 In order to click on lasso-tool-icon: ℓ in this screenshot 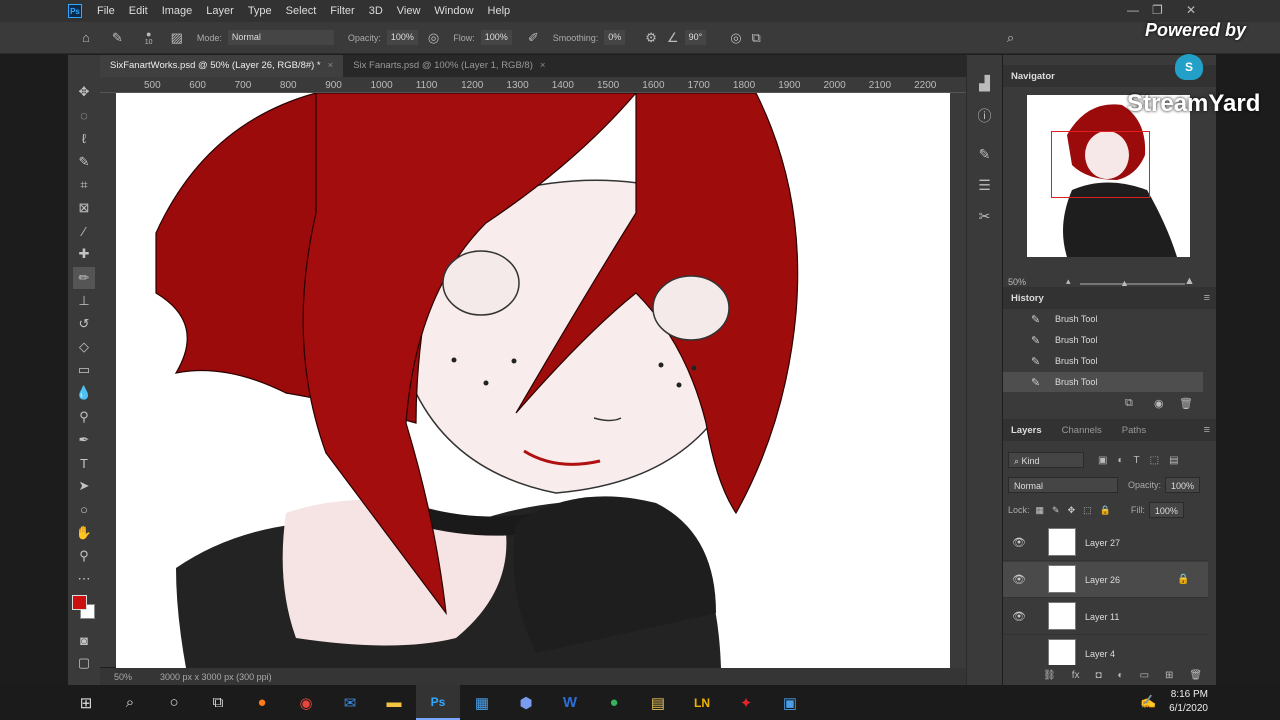, I will do `click(84, 138)`.